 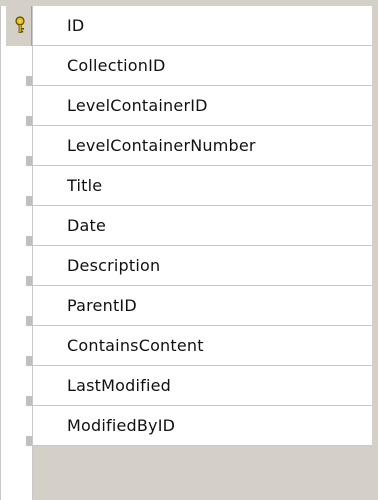 I want to click on grid-left-border, so click(x=0, y=253).